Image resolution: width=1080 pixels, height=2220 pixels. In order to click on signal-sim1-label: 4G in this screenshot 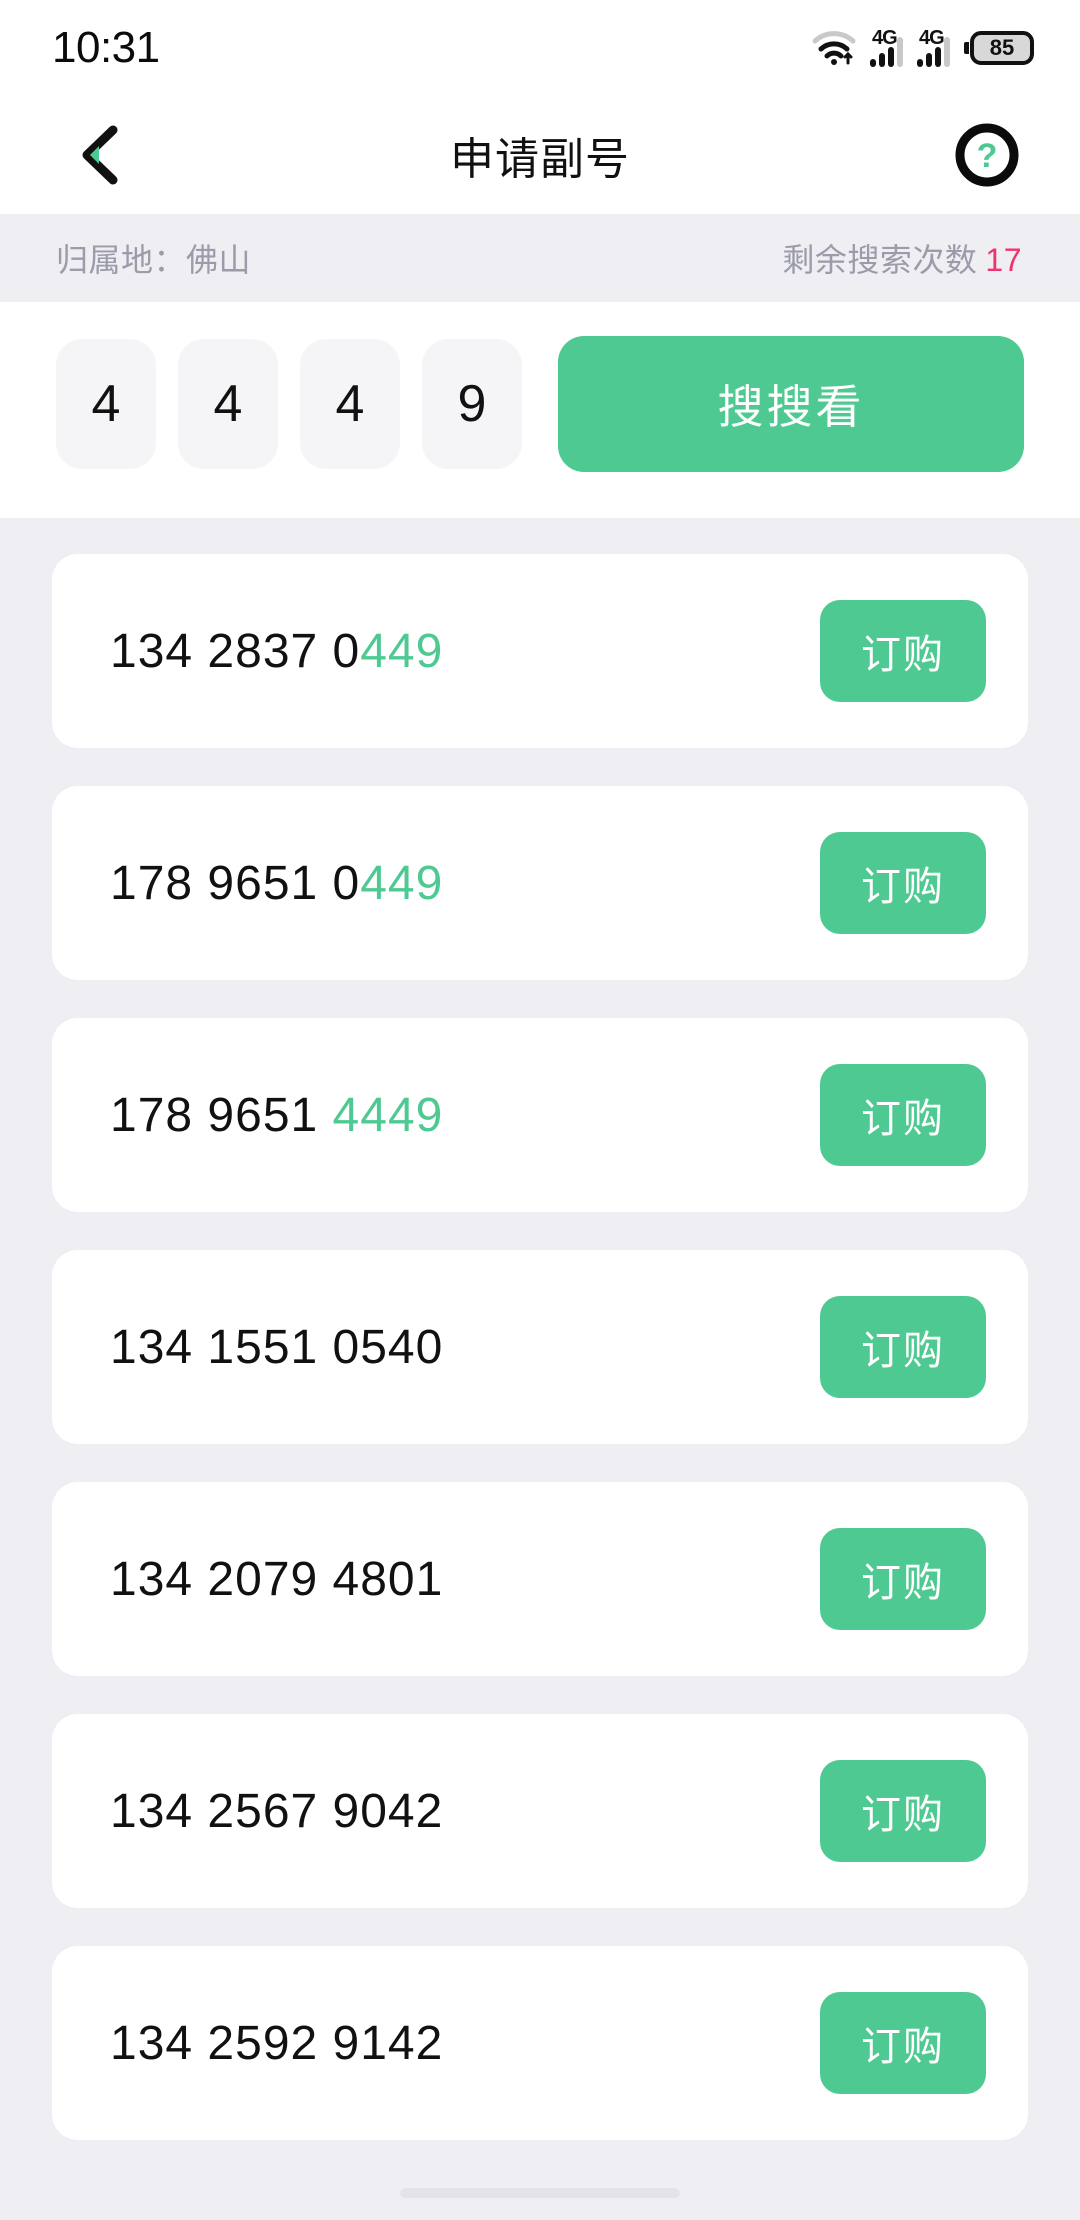, I will do `click(885, 38)`.